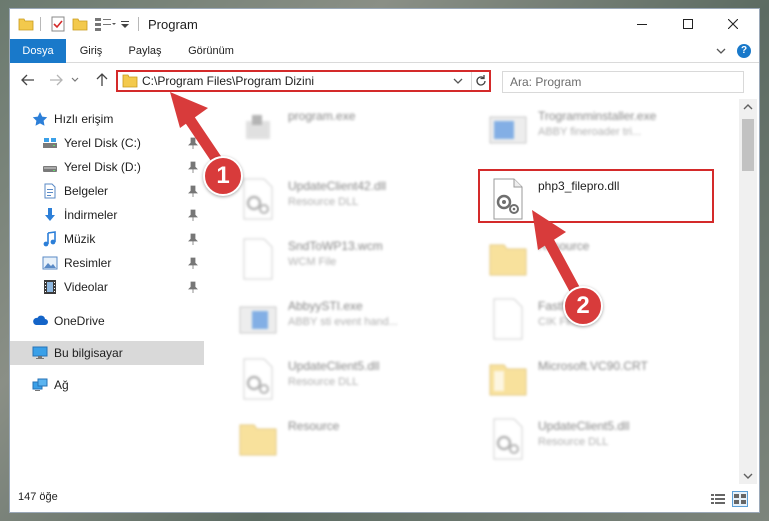  Describe the element at coordinates (49, 239) in the screenshot. I see `music-icon` at that location.